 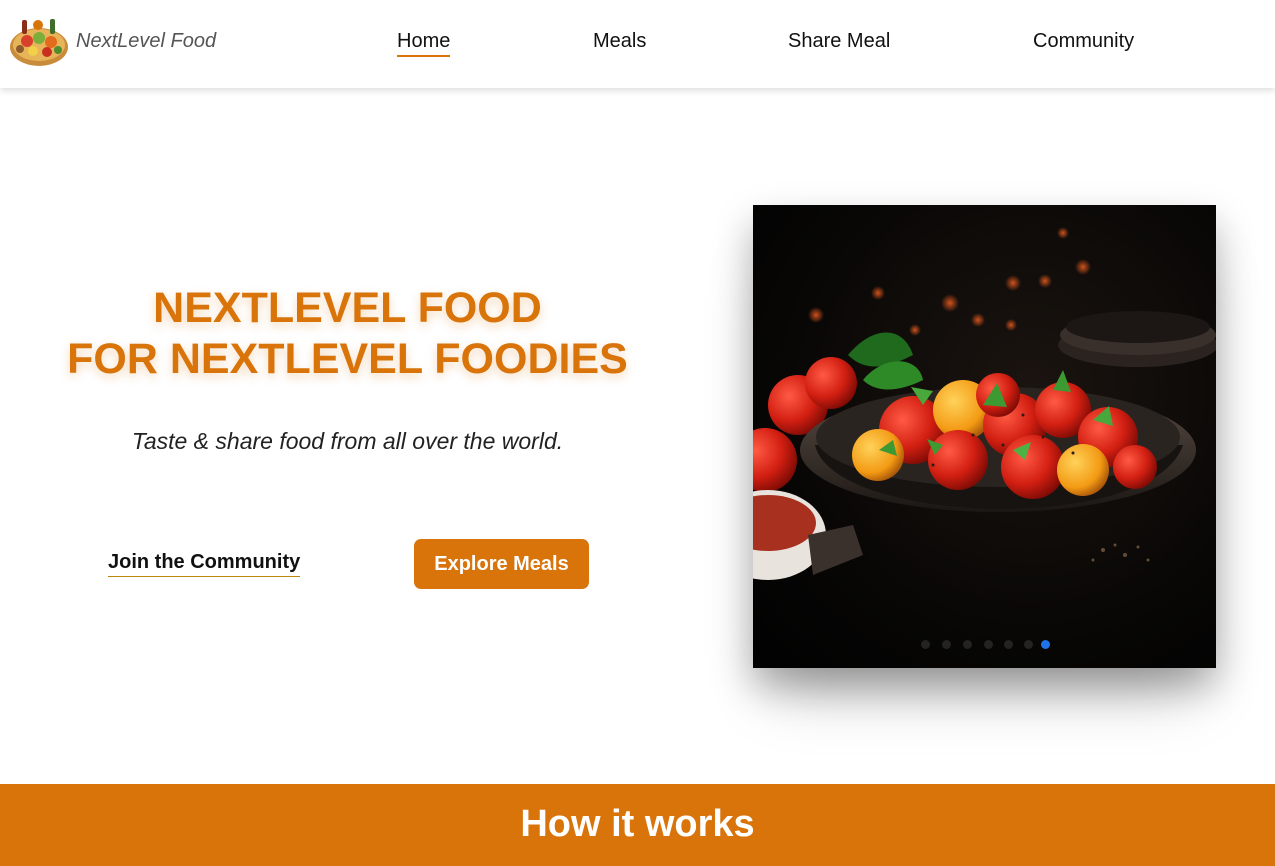 I want to click on join-community-link: Join the Community, so click(x=204, y=564).